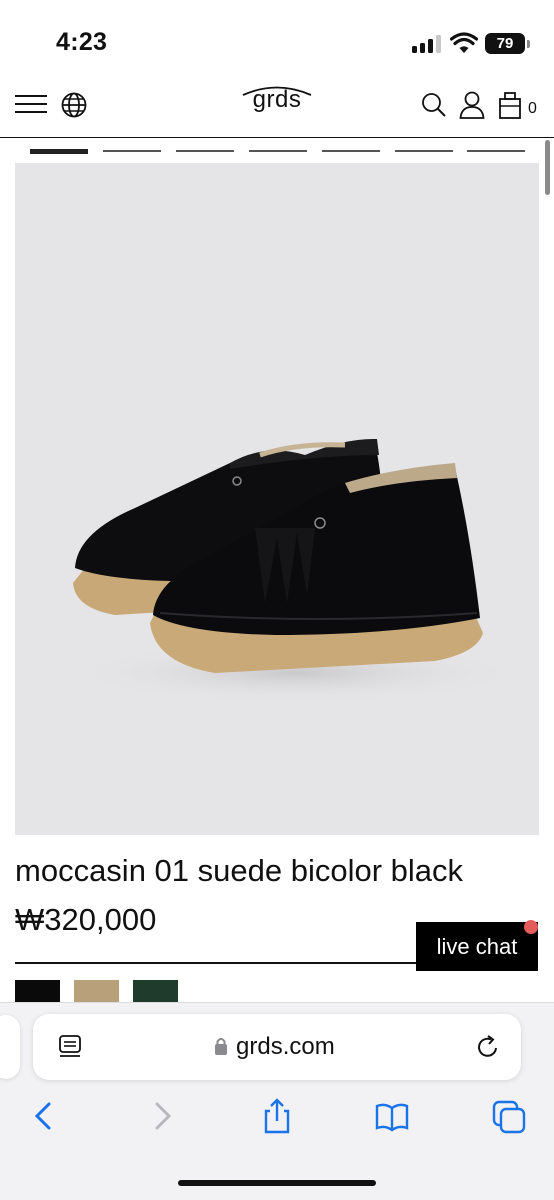 The width and height of the screenshot is (554, 1200). Describe the element at coordinates (96, 991) in the screenshot. I see `swatch-beige` at that location.